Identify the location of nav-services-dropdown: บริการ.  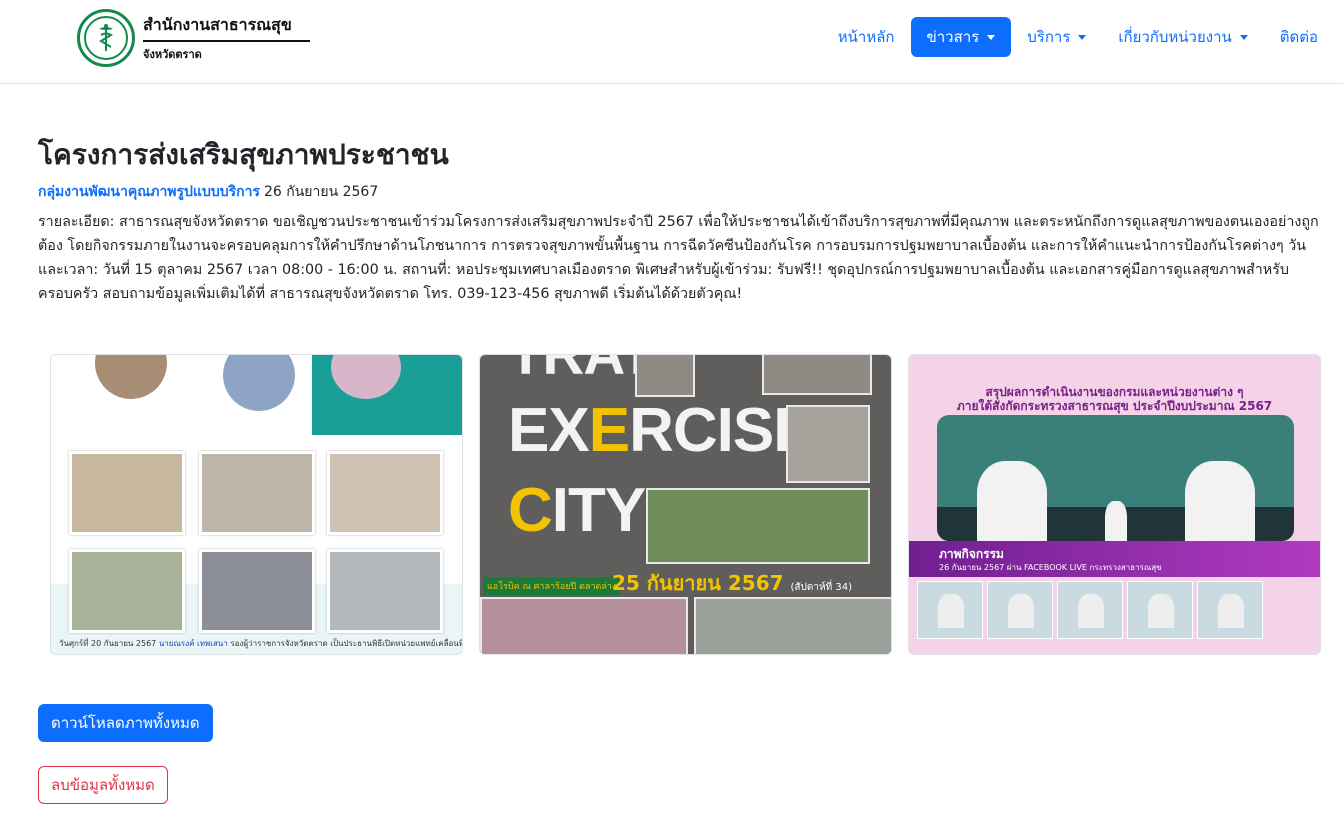
(1056, 37).